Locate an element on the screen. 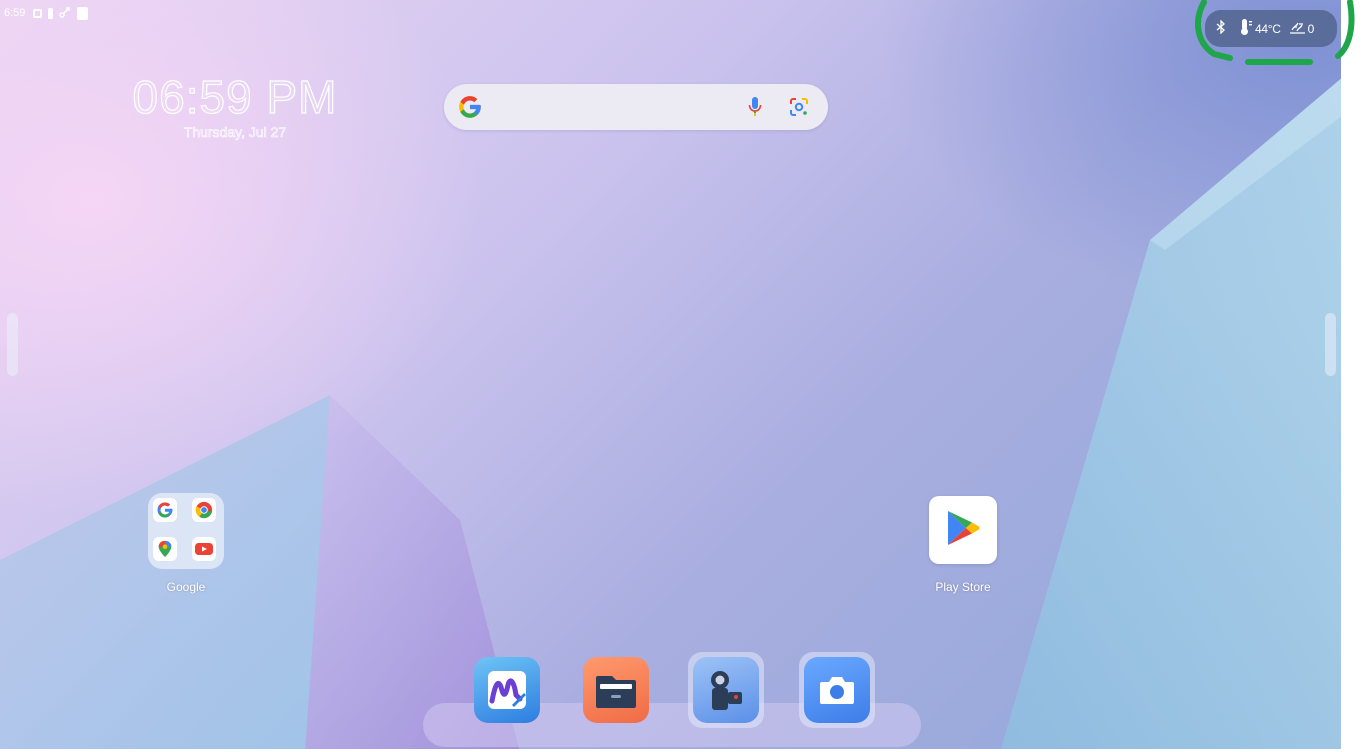 The width and height of the screenshot is (1363, 752). file-manager-app is located at coordinates (616, 690).